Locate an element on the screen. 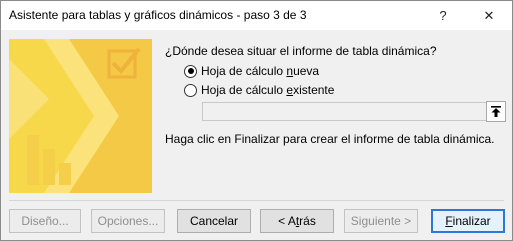  radio-new-sheet: Hoja de cálculo nueva is located at coordinates (251, 71).